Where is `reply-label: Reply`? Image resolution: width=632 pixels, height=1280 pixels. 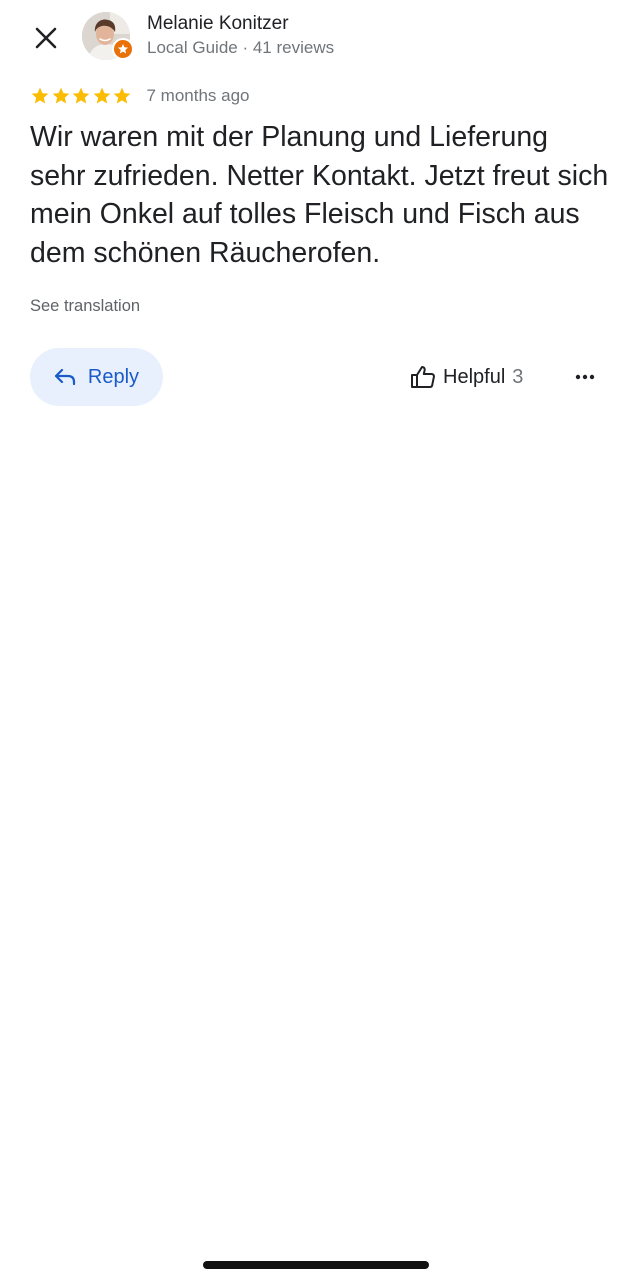 reply-label: Reply is located at coordinates (113, 376).